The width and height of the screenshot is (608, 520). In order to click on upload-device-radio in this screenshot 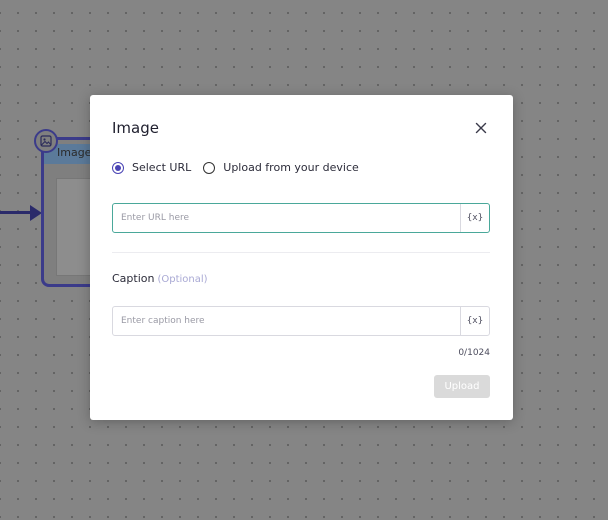, I will do `click(209, 167)`.